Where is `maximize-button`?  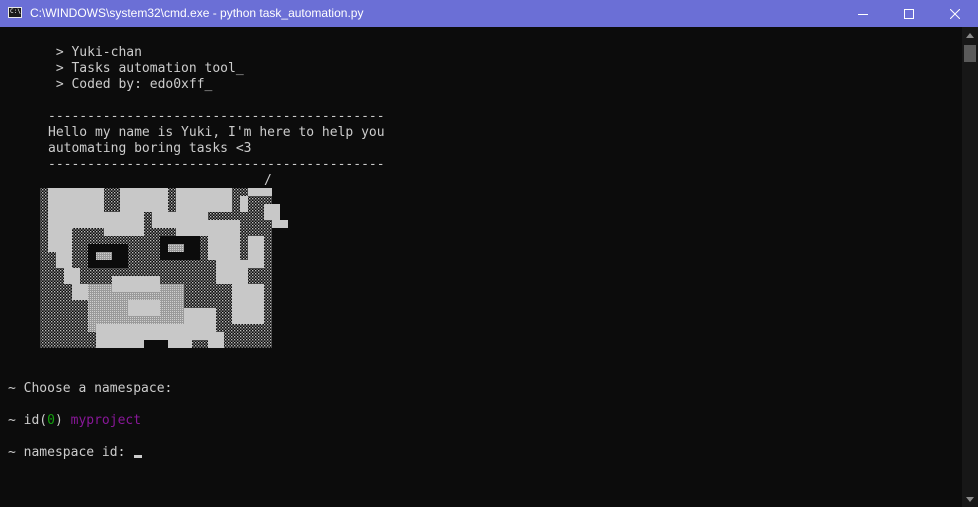
maximize-button is located at coordinates (909, 13).